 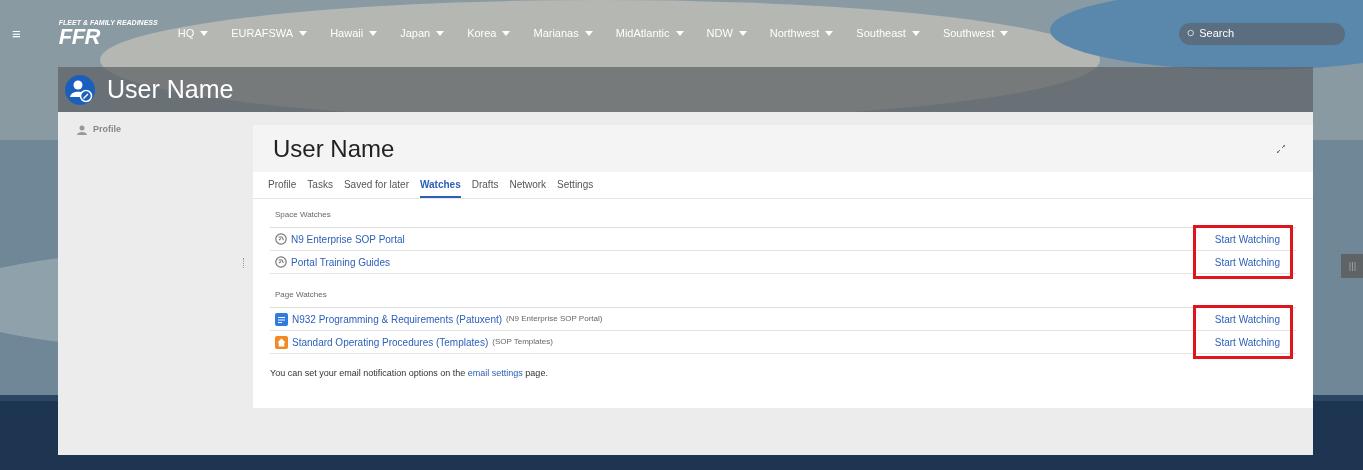 I want to click on user-edit-icon, so click(x=80, y=89).